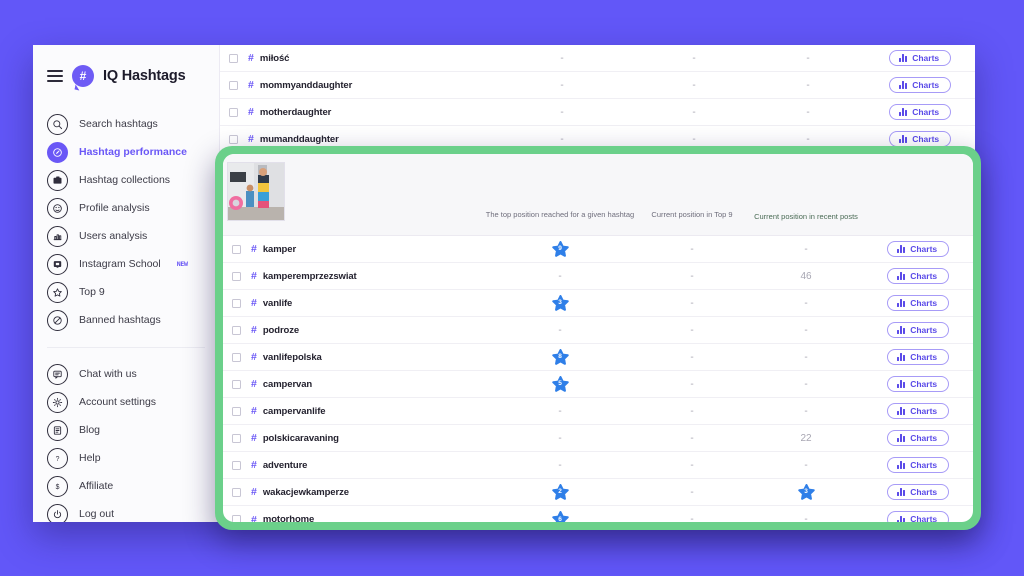 The height and width of the screenshot is (576, 1024). What do you see at coordinates (808, 85) in the screenshot?
I see `cell-current-recent: -` at bounding box center [808, 85].